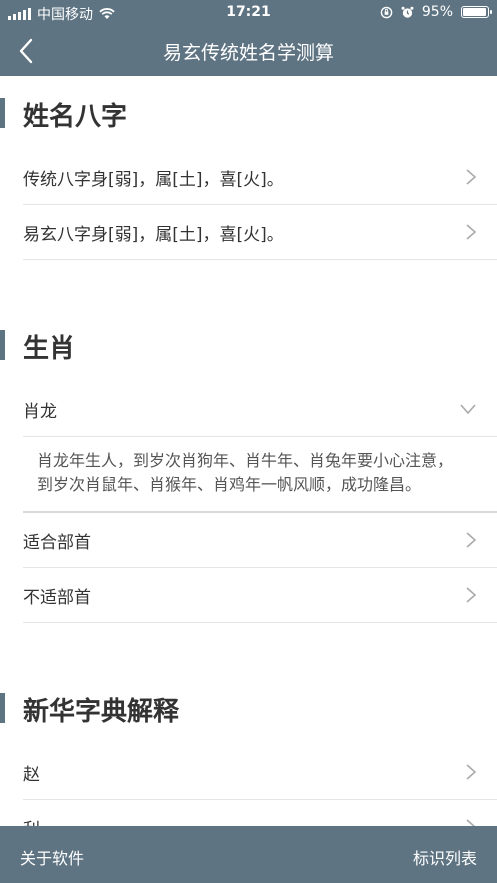  Describe the element at coordinates (248, 13) in the screenshot. I see `status-bar: 中国移动 17:21 95%` at that location.